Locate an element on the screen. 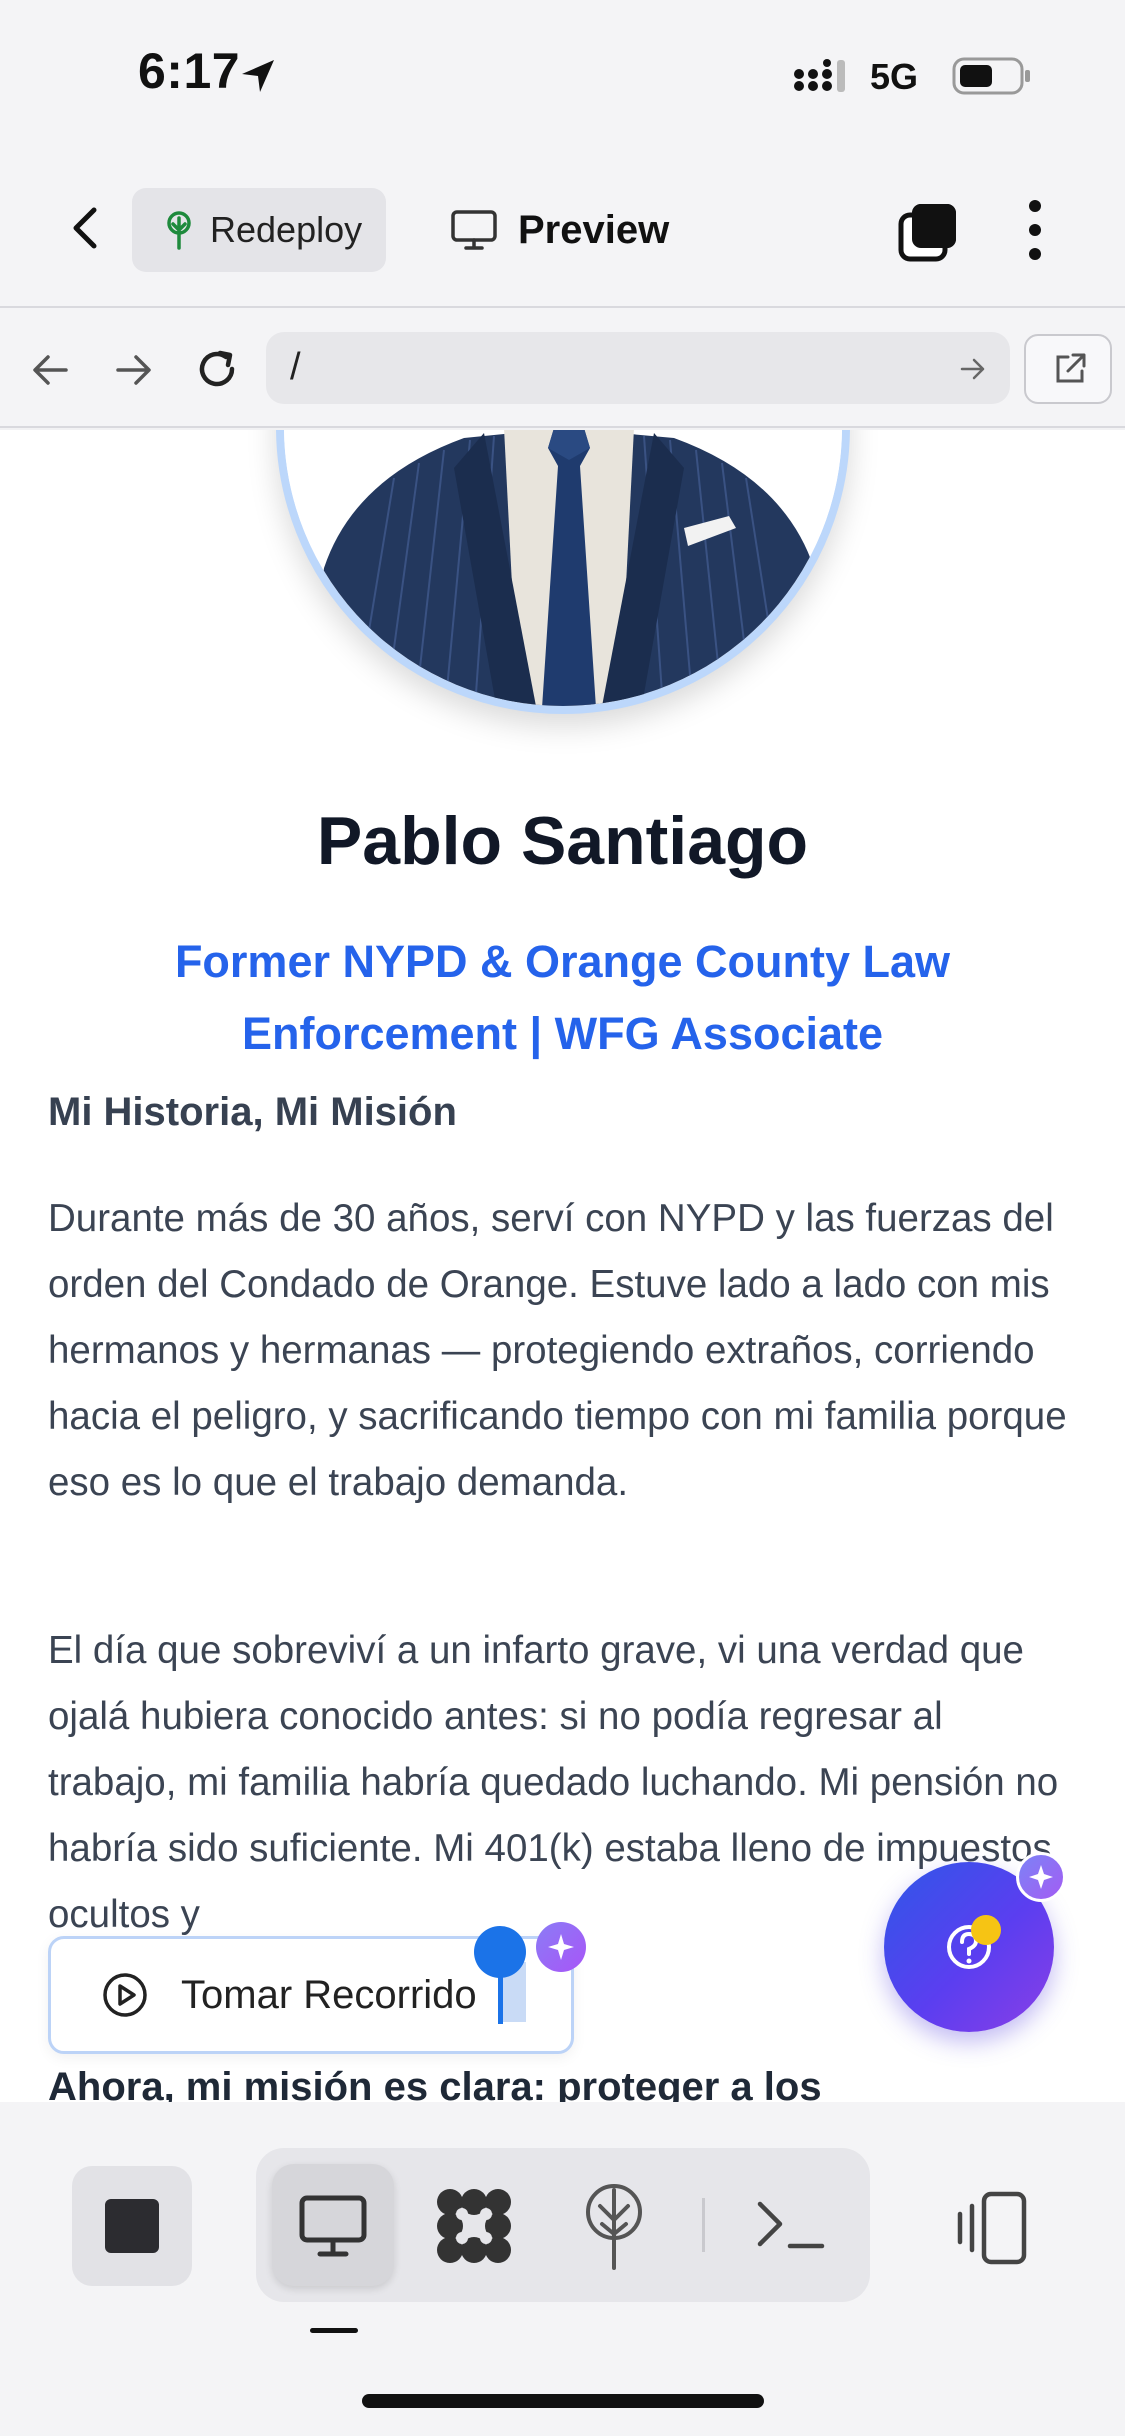  arrow-go-icon is located at coordinates (973, 369).